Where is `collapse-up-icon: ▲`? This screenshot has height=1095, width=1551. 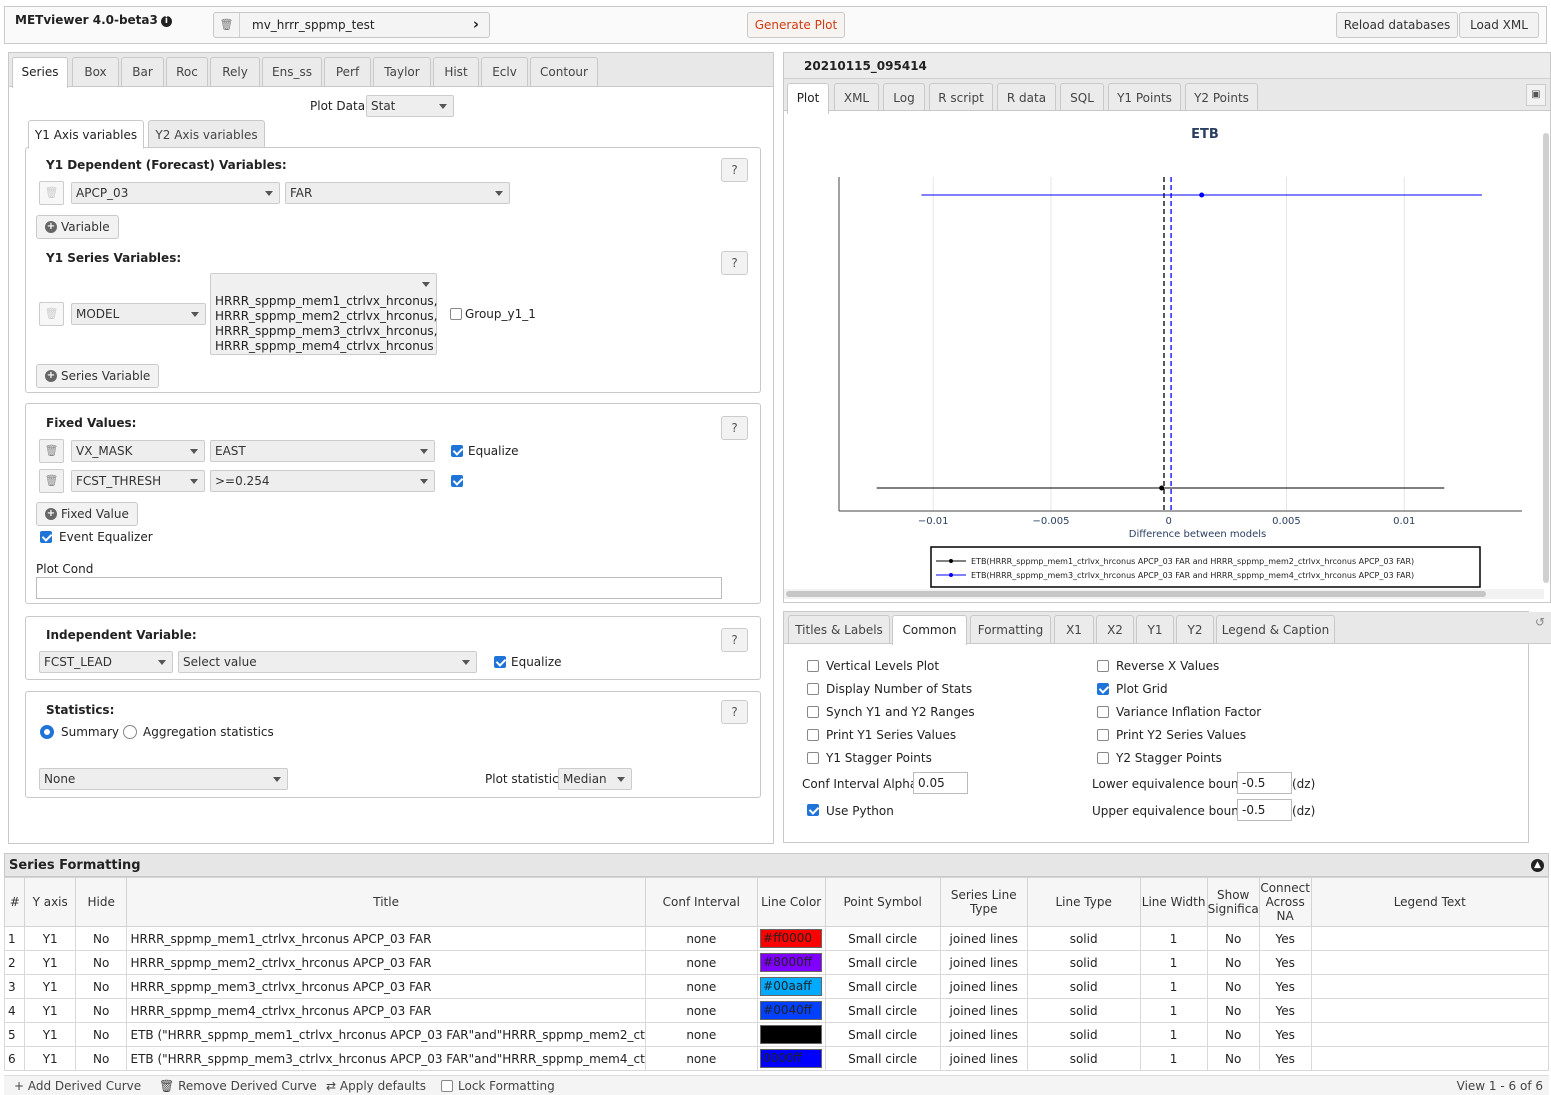 collapse-up-icon: ▲ is located at coordinates (1537, 865).